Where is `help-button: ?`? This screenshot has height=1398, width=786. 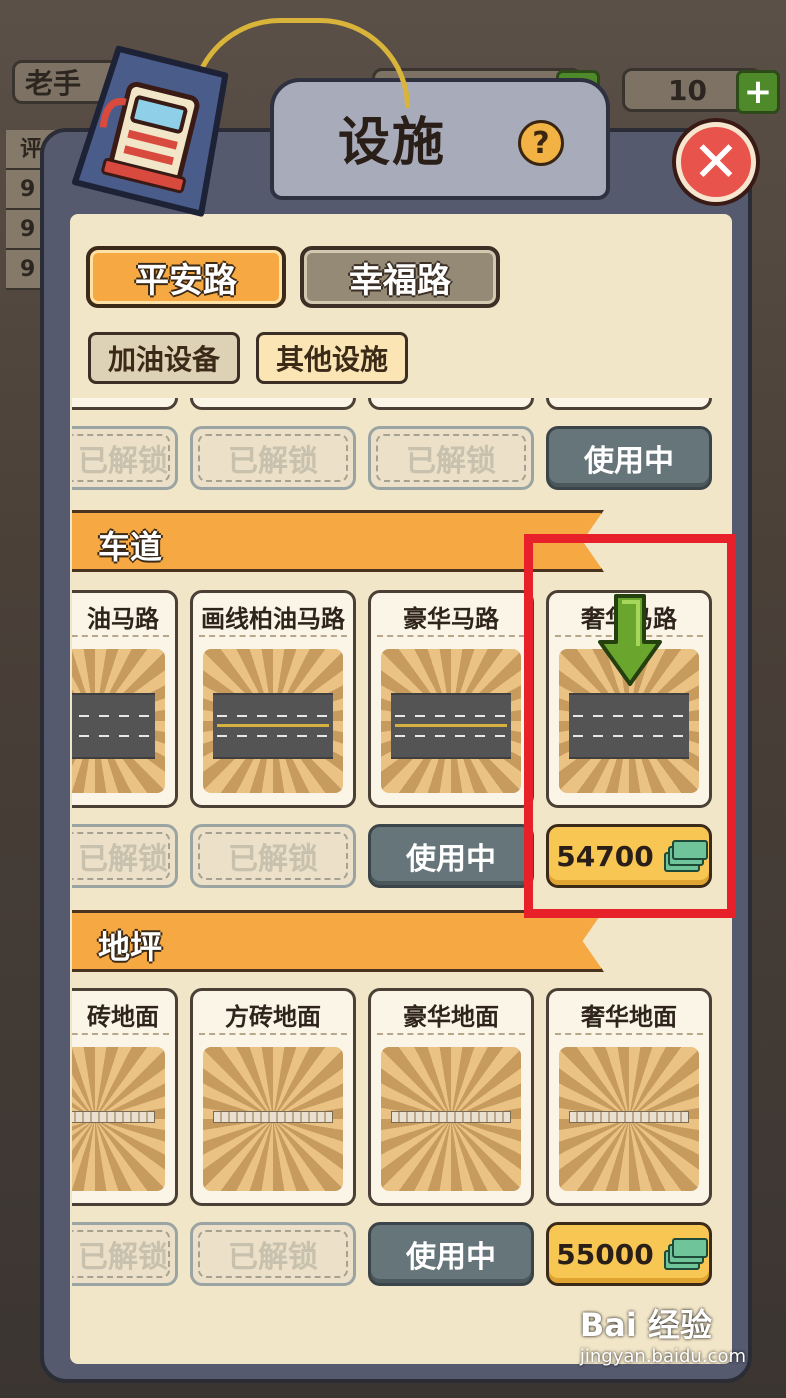
help-button: ? is located at coordinates (541, 143).